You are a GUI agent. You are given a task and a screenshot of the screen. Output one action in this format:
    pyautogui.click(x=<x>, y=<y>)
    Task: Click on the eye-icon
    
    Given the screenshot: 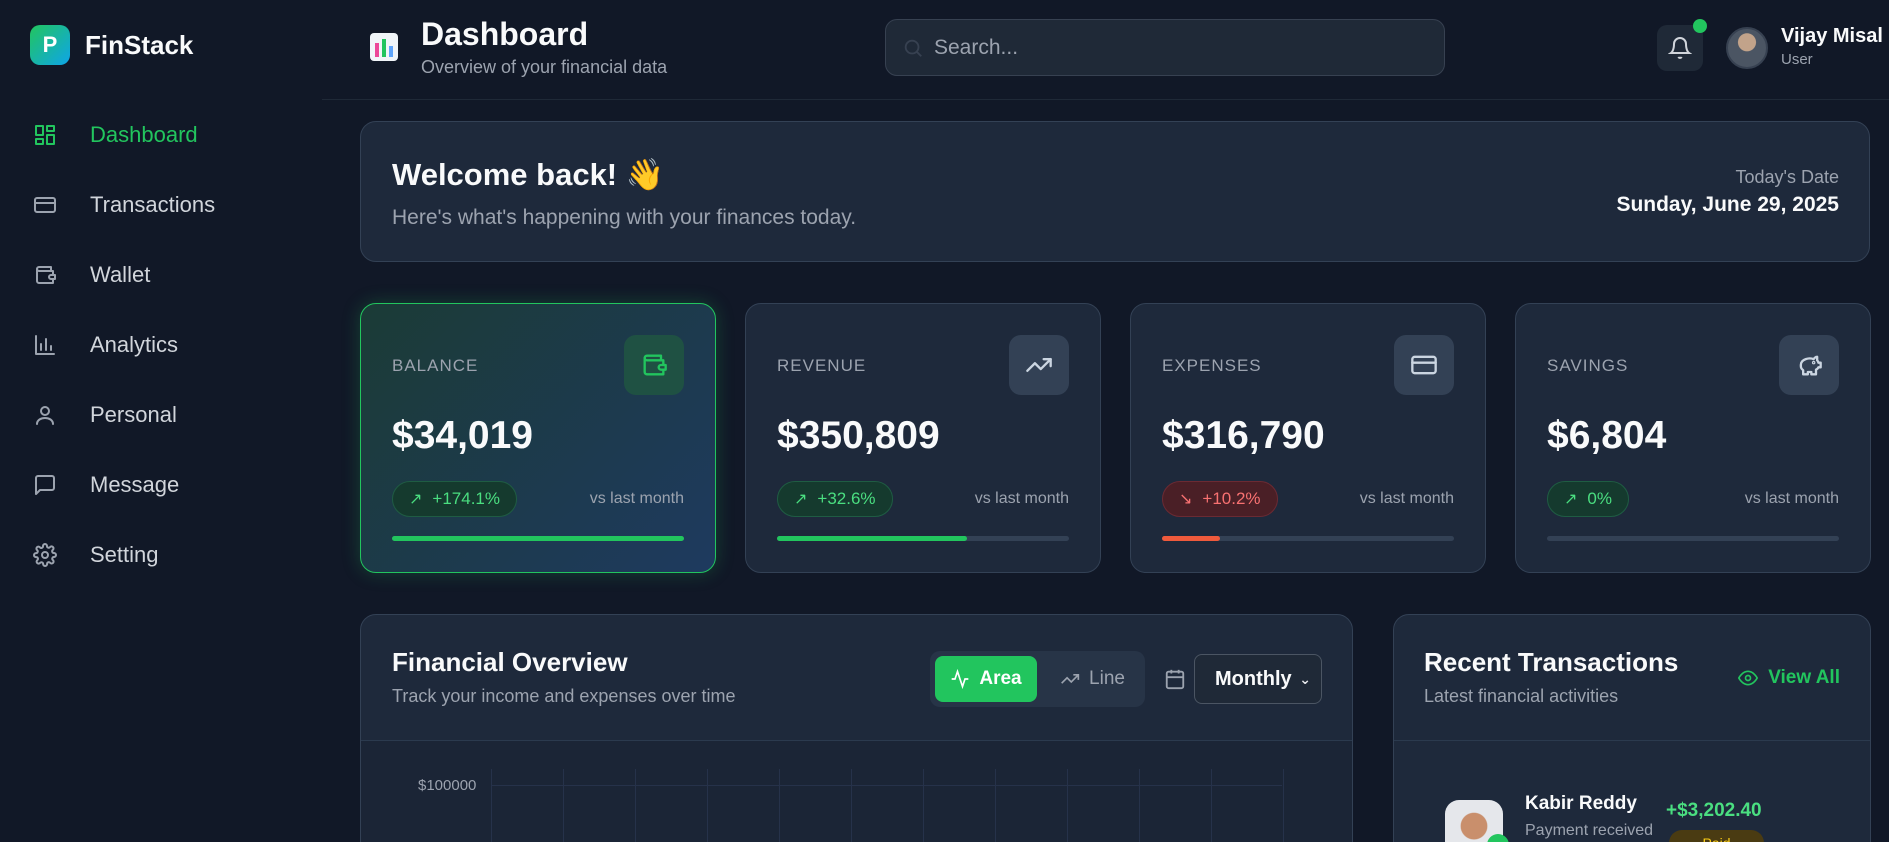 What is the action you would take?
    pyautogui.click(x=1748, y=678)
    